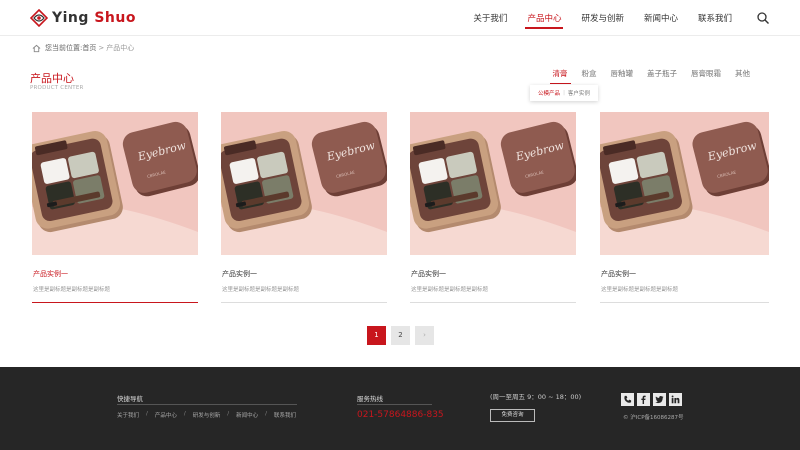  What do you see at coordinates (661, 18) in the screenshot?
I see `nav-item-news: 新闻中心` at bounding box center [661, 18].